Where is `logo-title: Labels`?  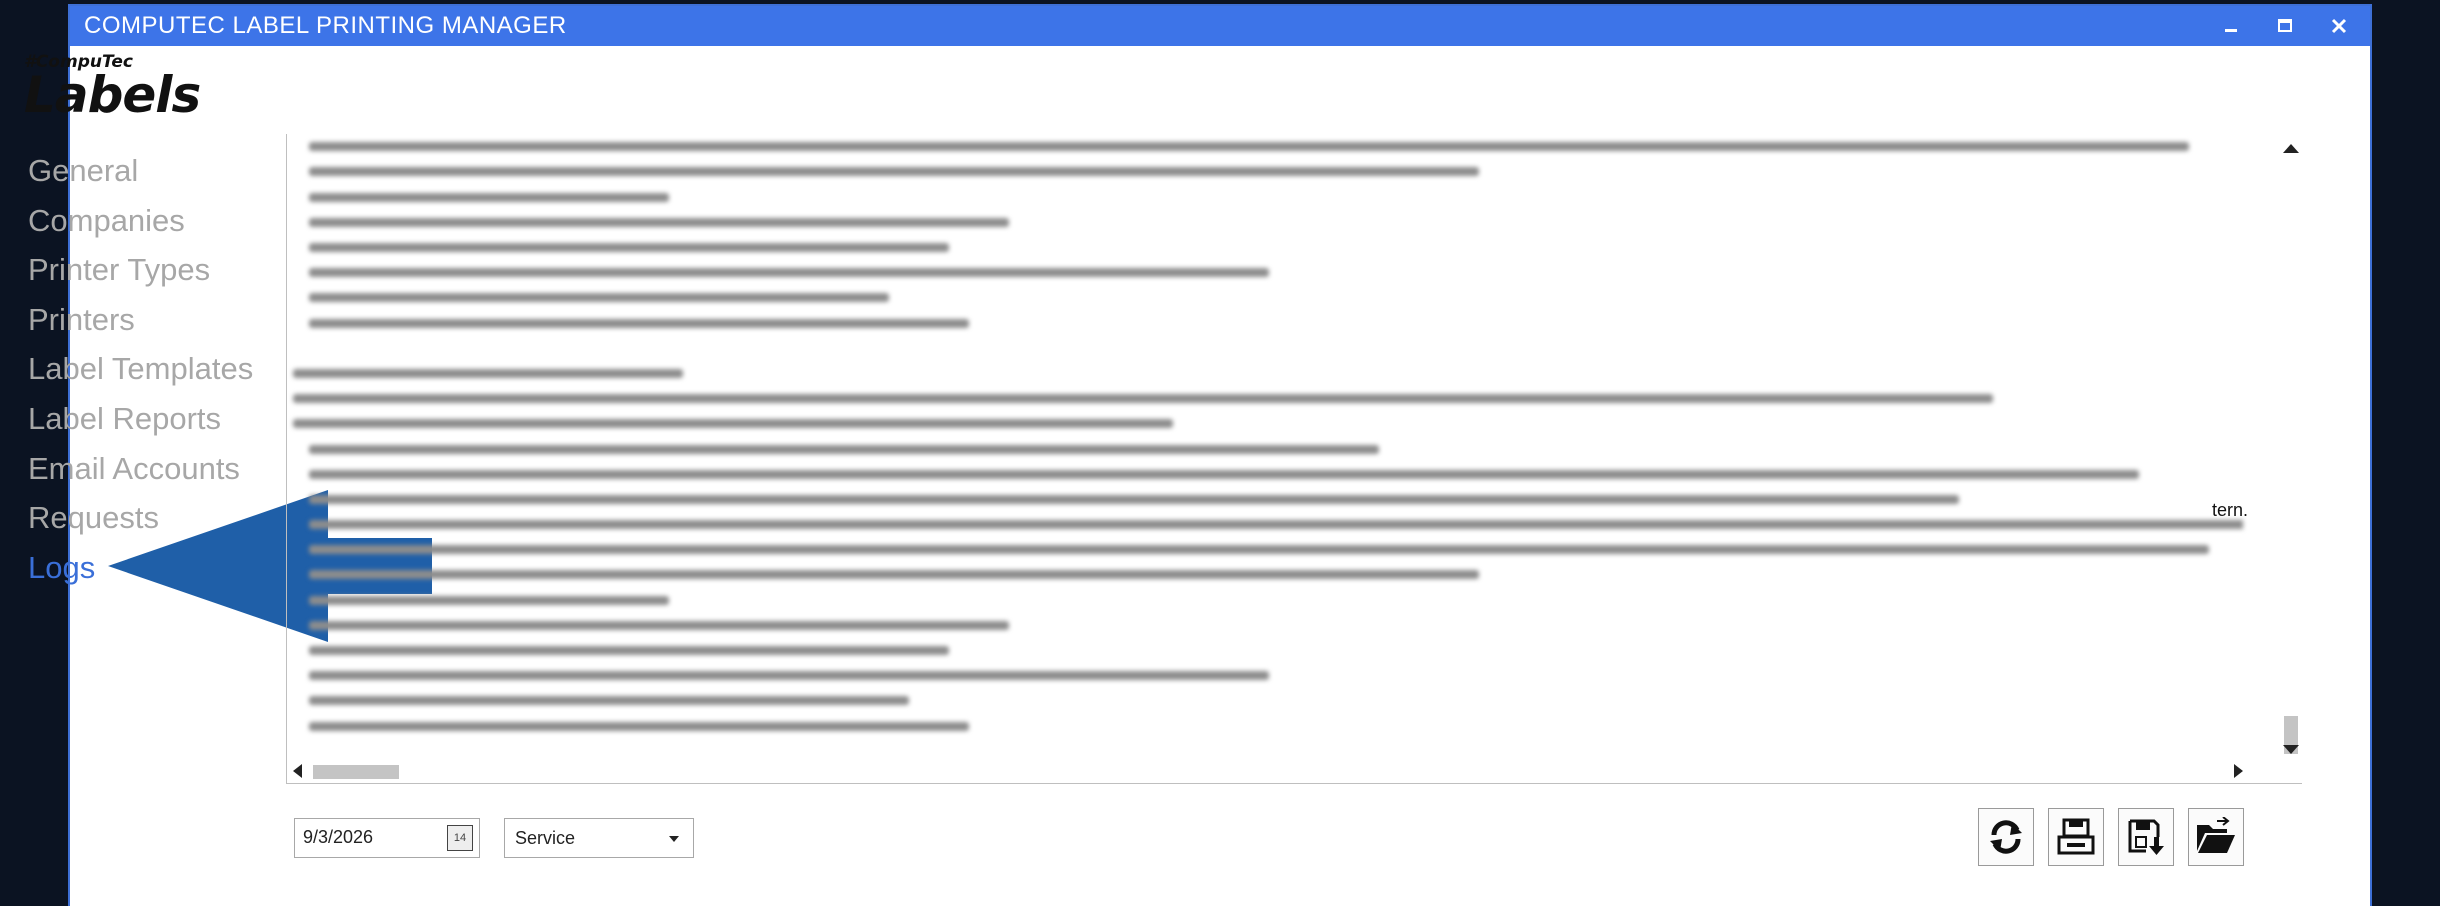
logo-title: Labels is located at coordinates (112, 95).